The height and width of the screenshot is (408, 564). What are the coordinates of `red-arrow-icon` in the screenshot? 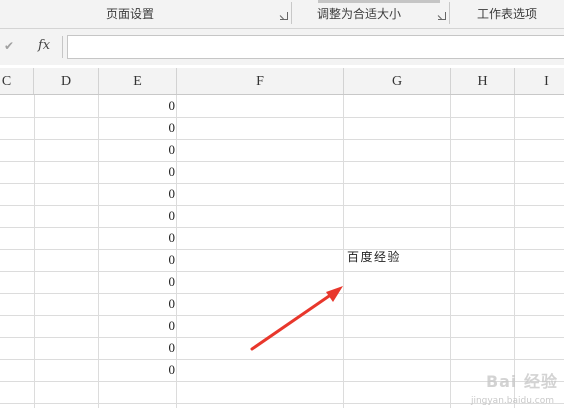 It's located at (296, 318).